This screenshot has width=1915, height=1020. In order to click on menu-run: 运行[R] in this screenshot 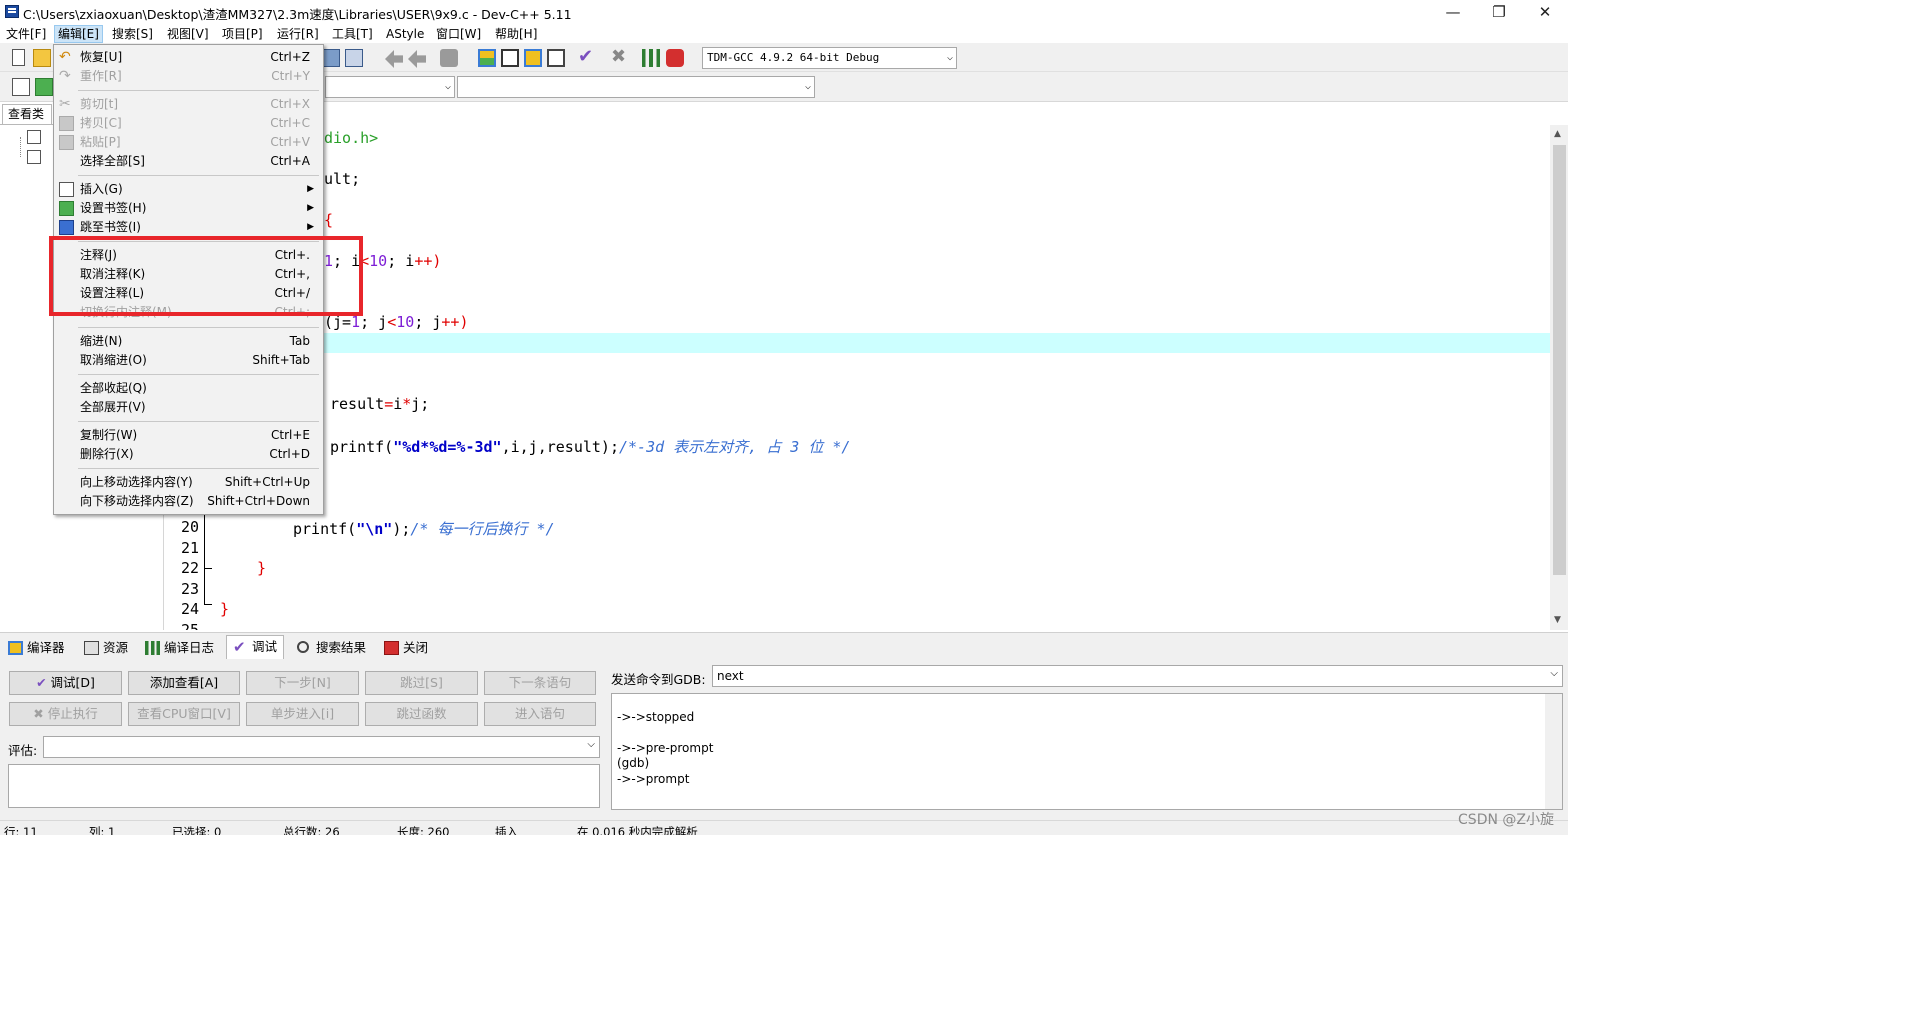, I will do `click(298, 34)`.